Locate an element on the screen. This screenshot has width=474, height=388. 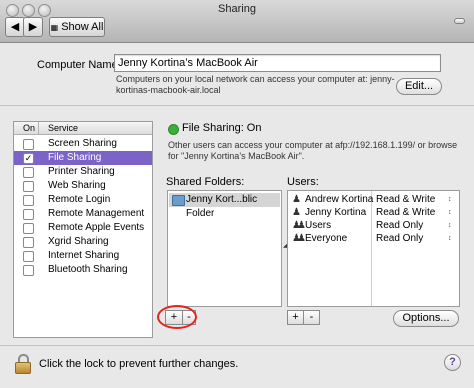
user-row: ♟♟ Users Read Only ↕ is located at coordinates (373, 225).